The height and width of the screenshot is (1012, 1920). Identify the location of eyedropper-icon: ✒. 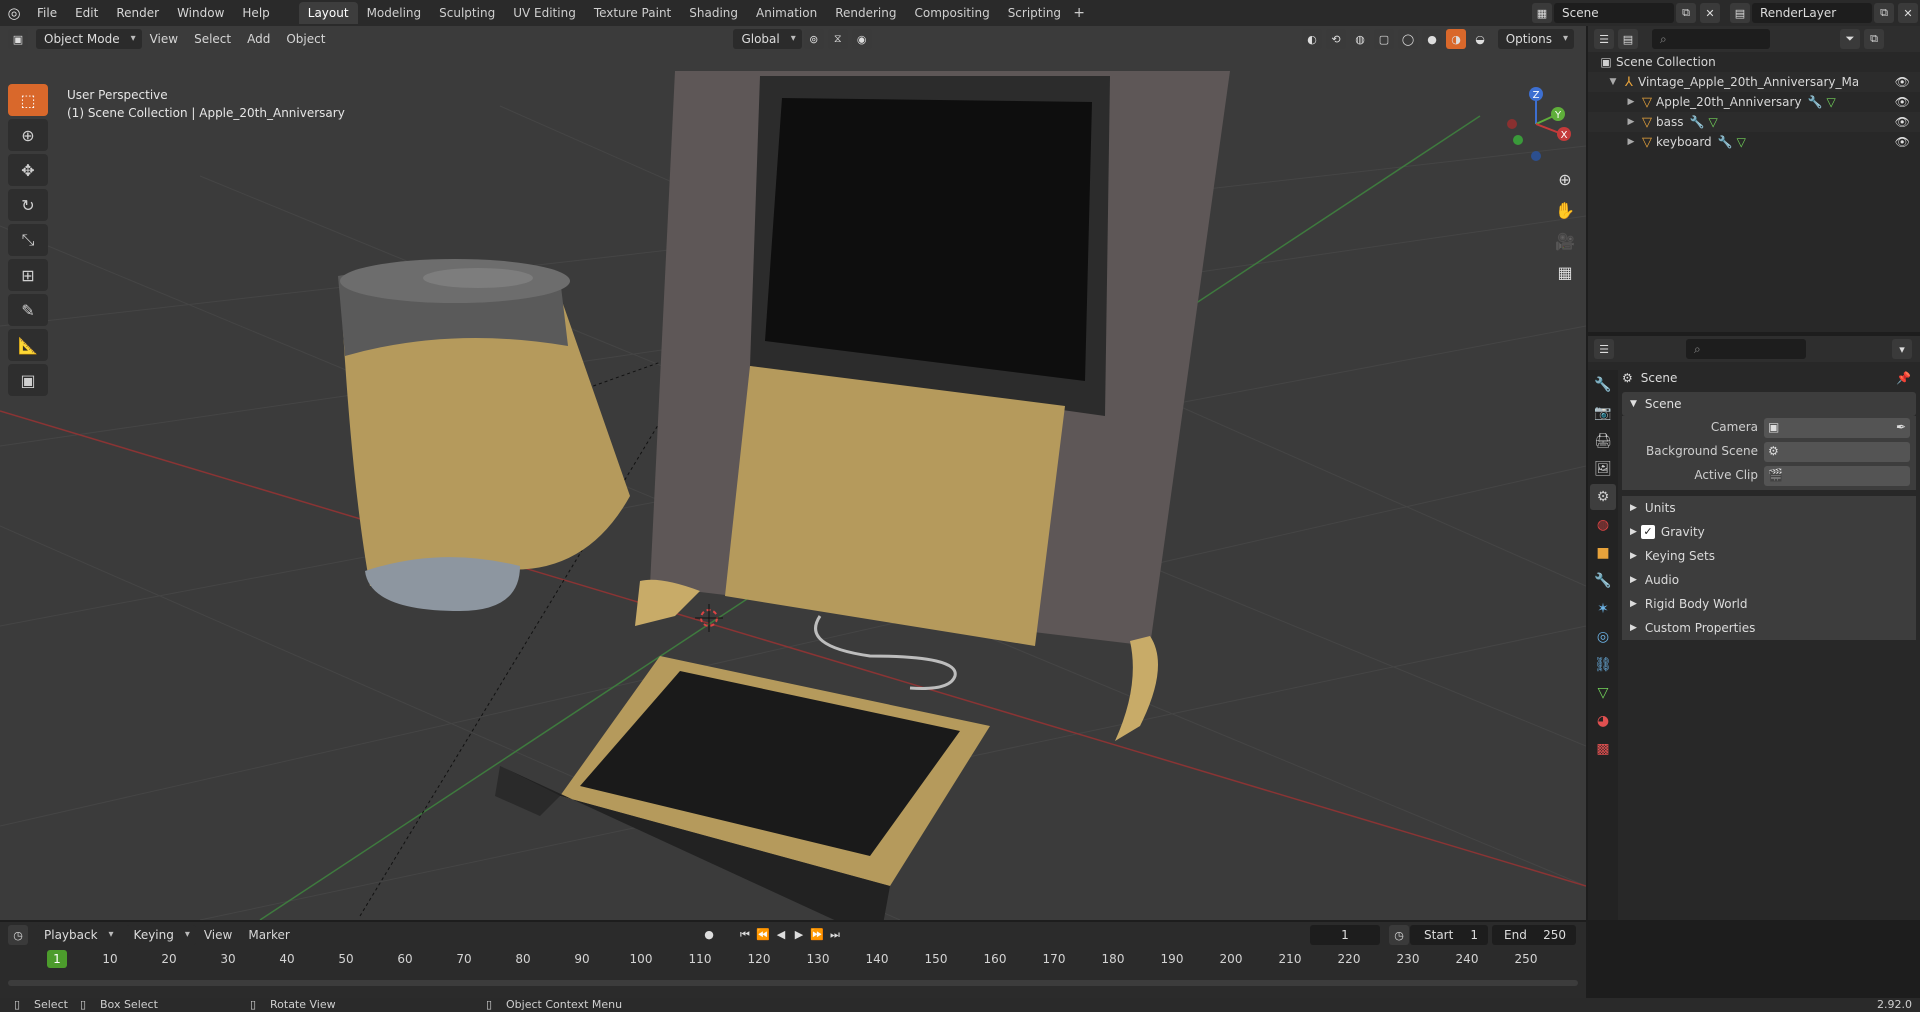
(1901, 427).